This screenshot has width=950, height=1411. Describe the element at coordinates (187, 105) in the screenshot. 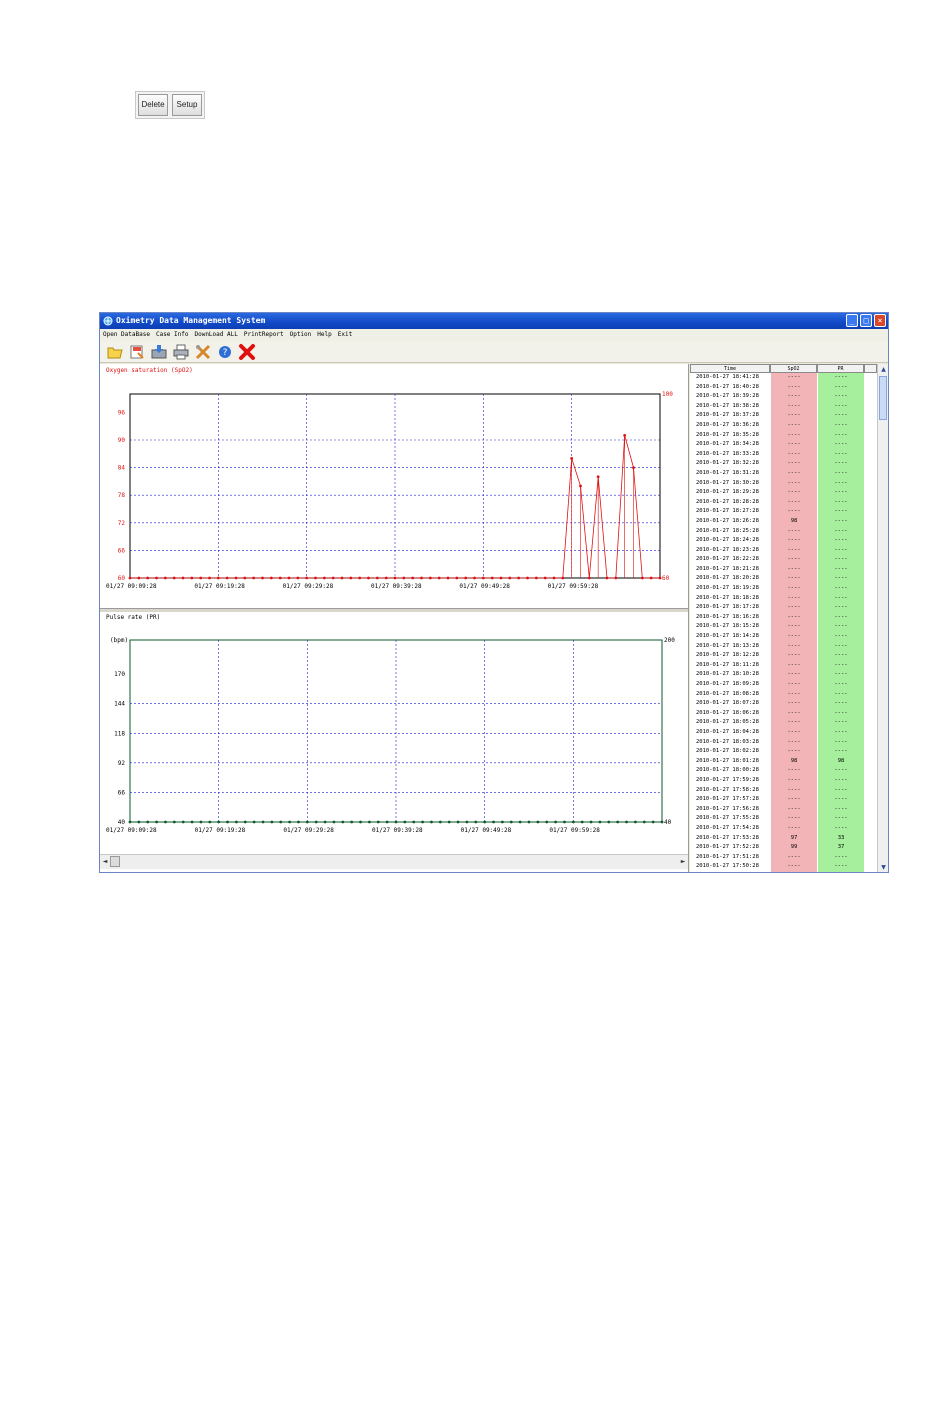

I see `setup-button: Setup` at that location.